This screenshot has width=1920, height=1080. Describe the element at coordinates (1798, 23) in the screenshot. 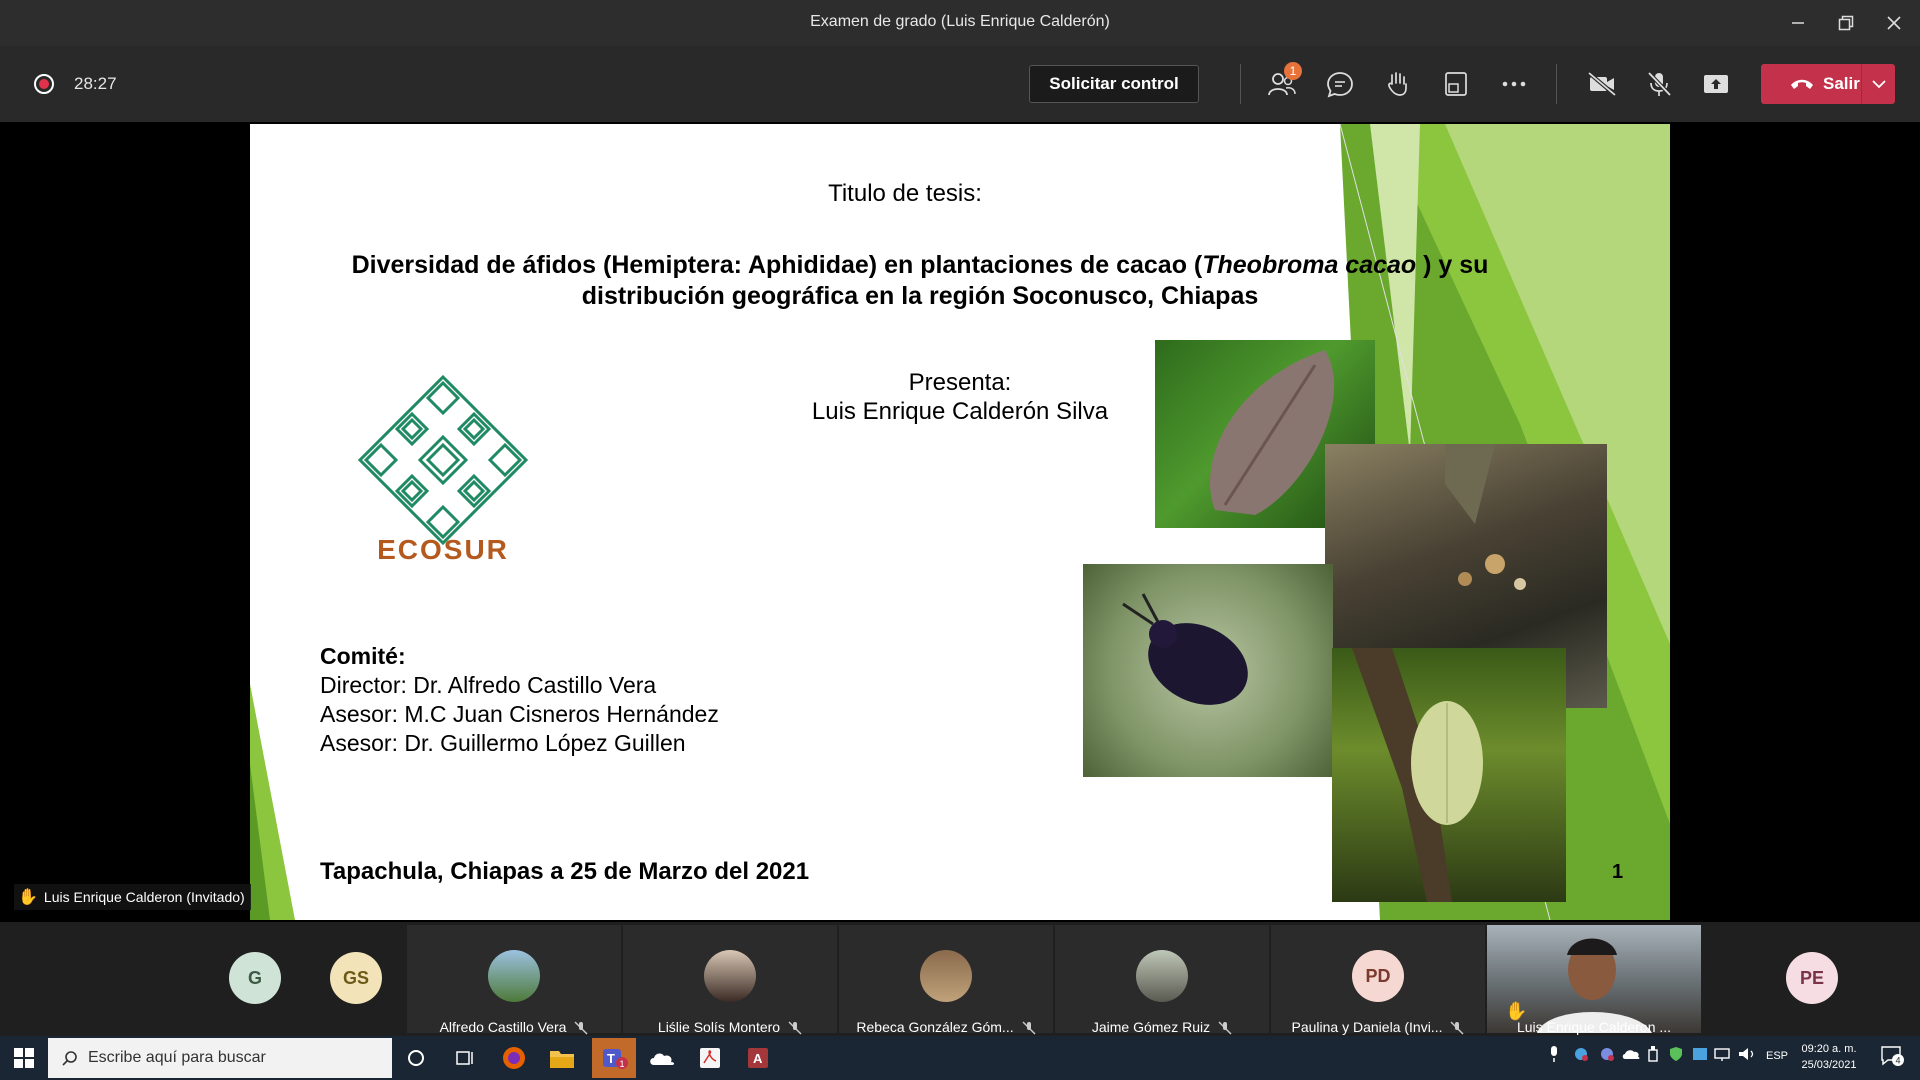

I see `minimize-button` at that location.